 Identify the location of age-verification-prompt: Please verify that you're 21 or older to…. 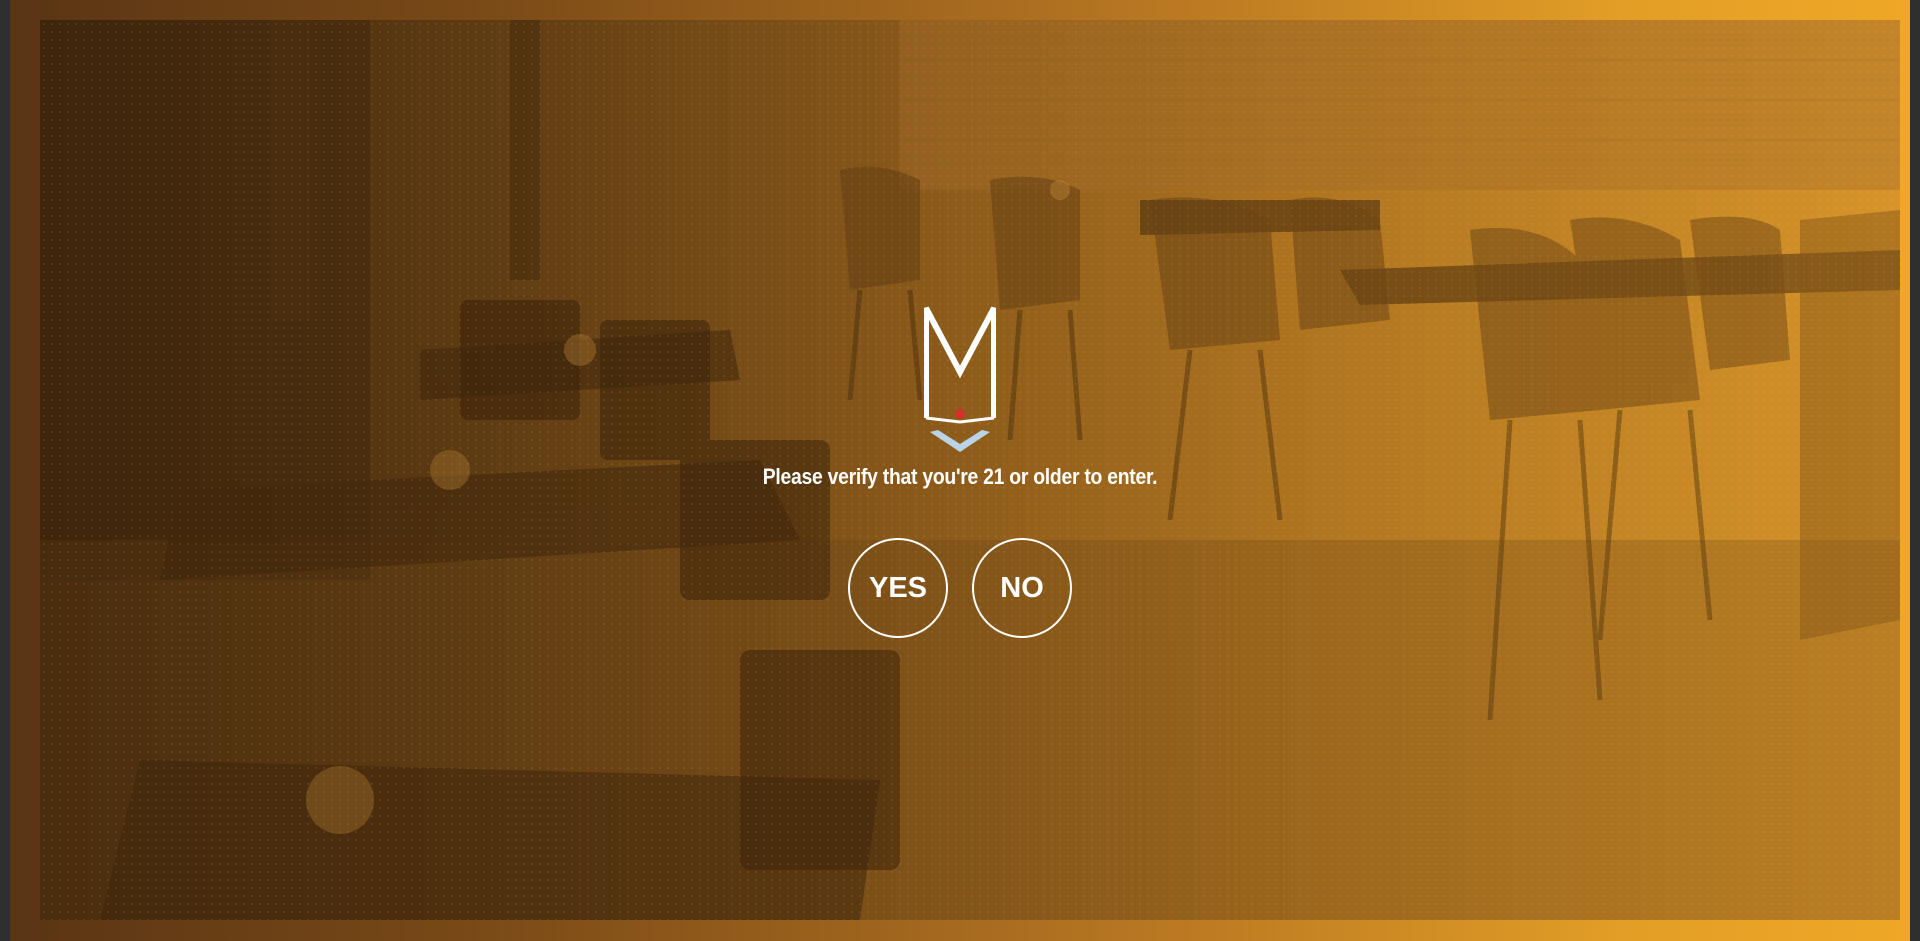
(960, 476).